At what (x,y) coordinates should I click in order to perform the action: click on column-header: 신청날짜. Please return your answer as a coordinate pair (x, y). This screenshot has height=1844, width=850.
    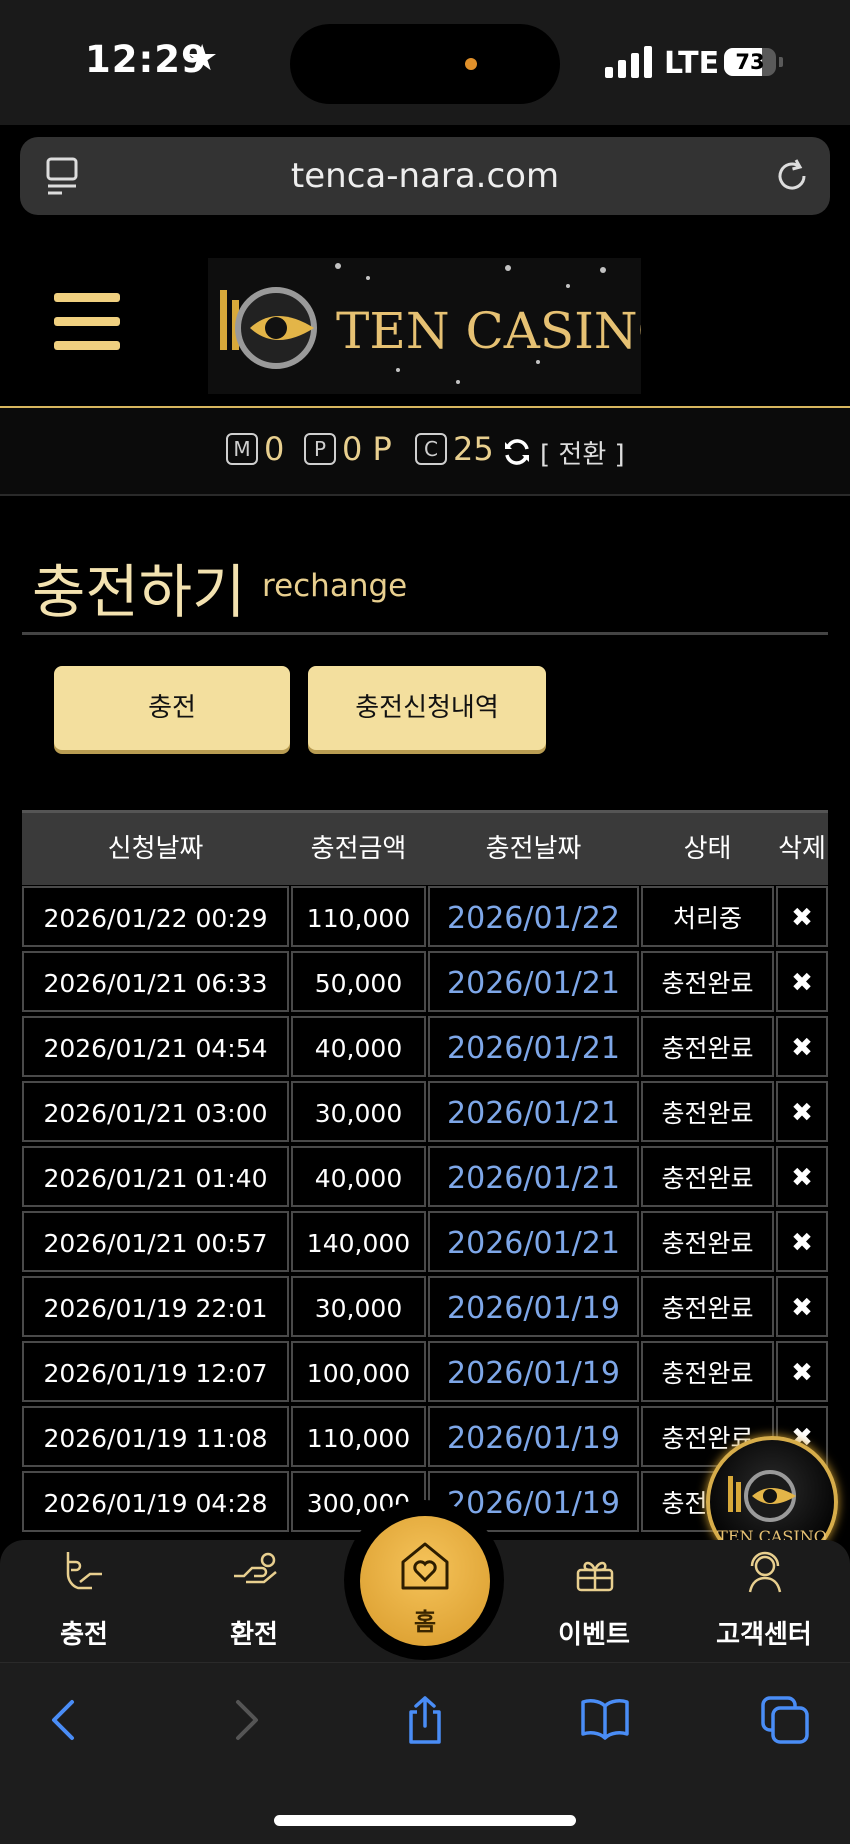
    Looking at the image, I should click on (155, 849).